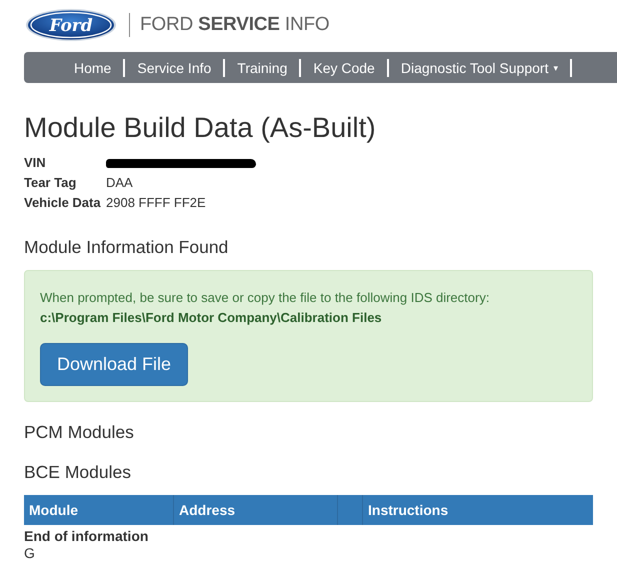  Describe the element at coordinates (156, 203) in the screenshot. I see `field-value: 2908 FFFF FF2E` at that location.